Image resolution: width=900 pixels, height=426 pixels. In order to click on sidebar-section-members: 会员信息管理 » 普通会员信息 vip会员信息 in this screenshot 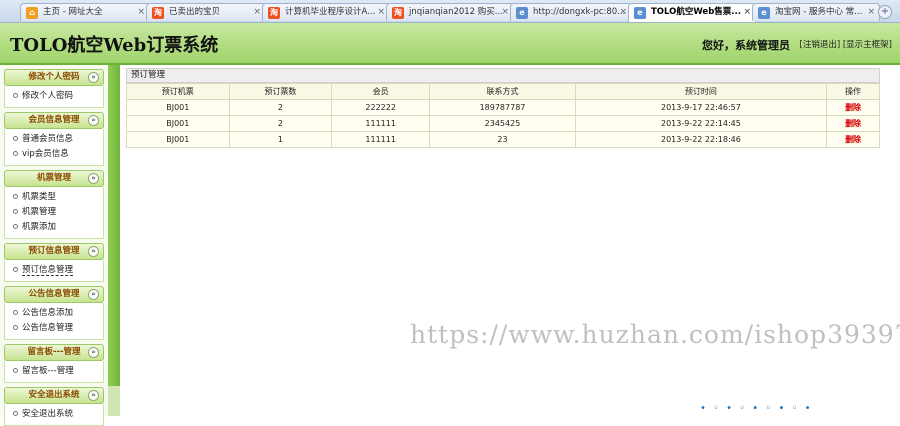, I will do `click(54, 139)`.